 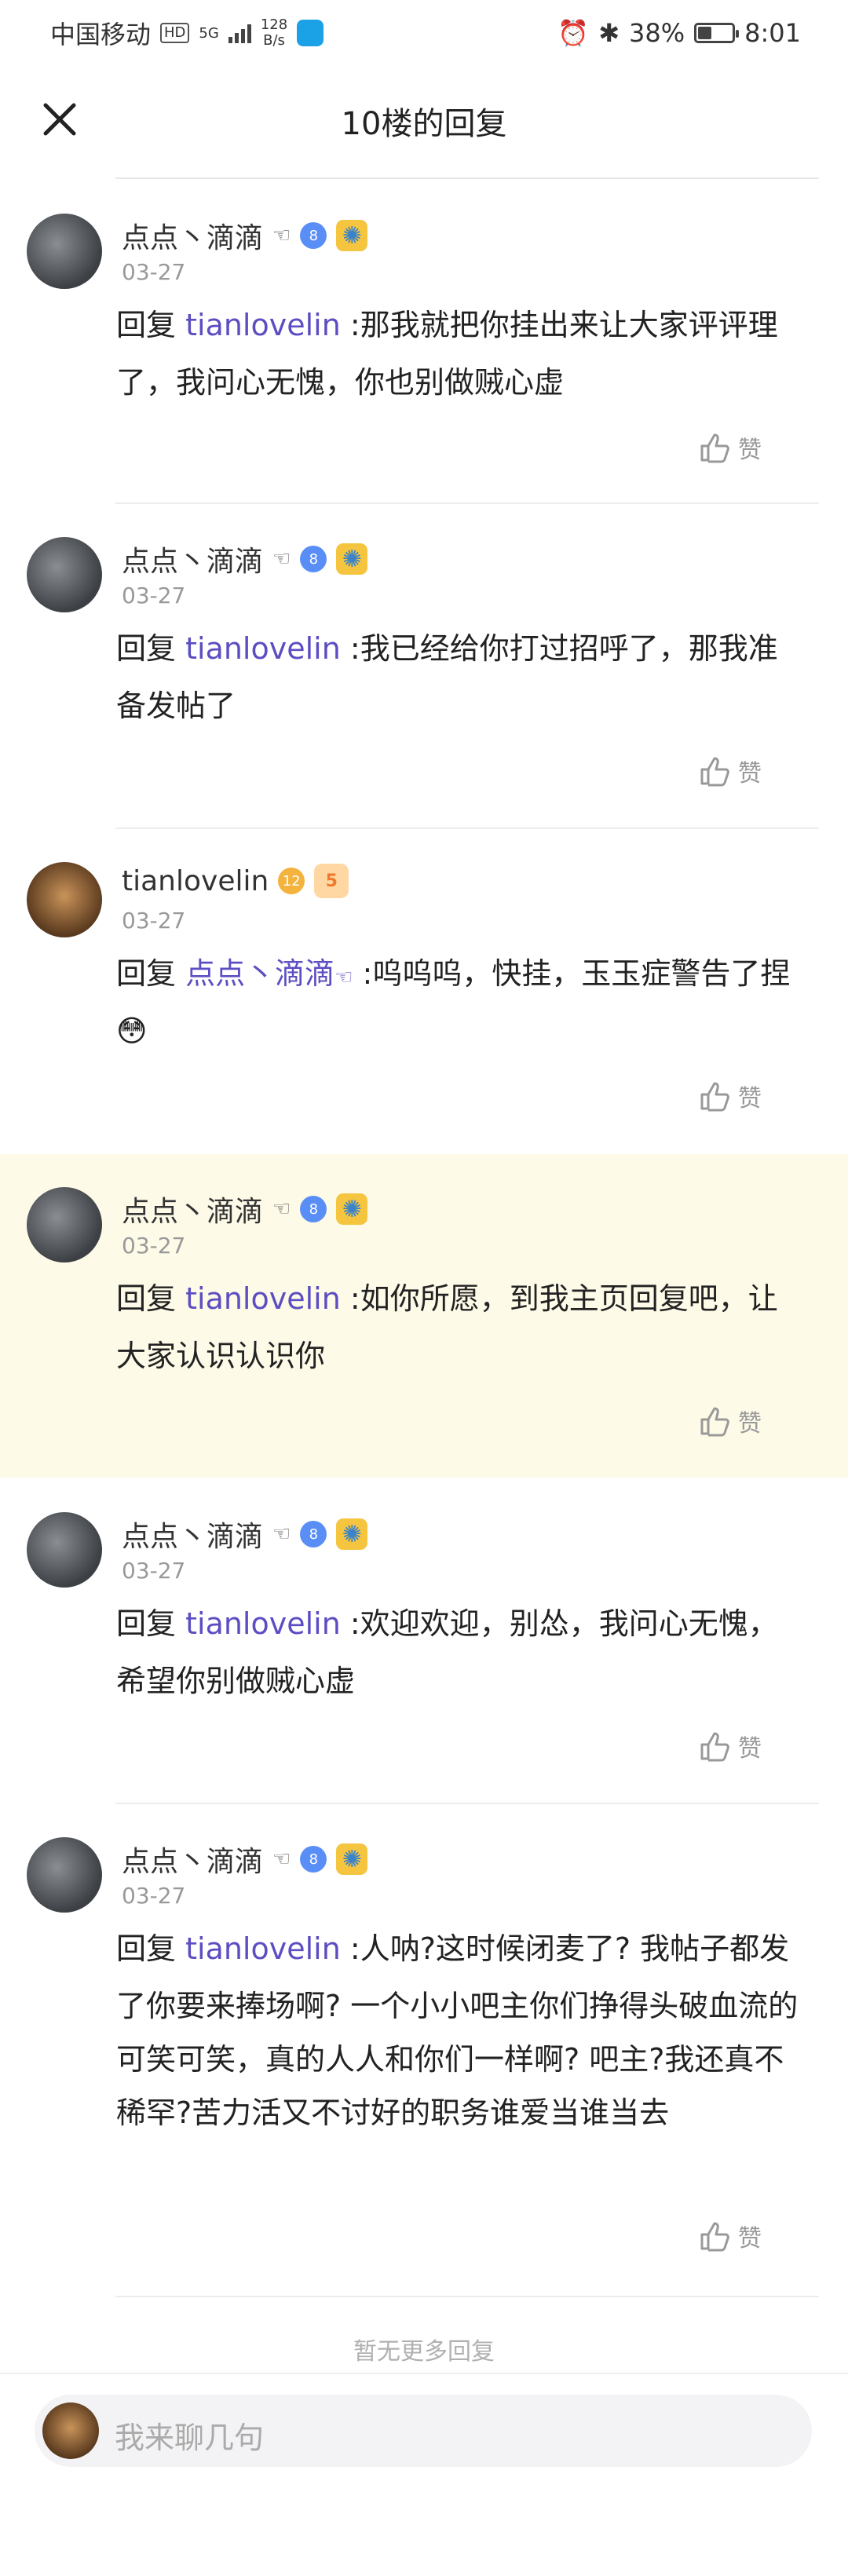 I want to click on clock-time: 8:01, so click(x=772, y=33).